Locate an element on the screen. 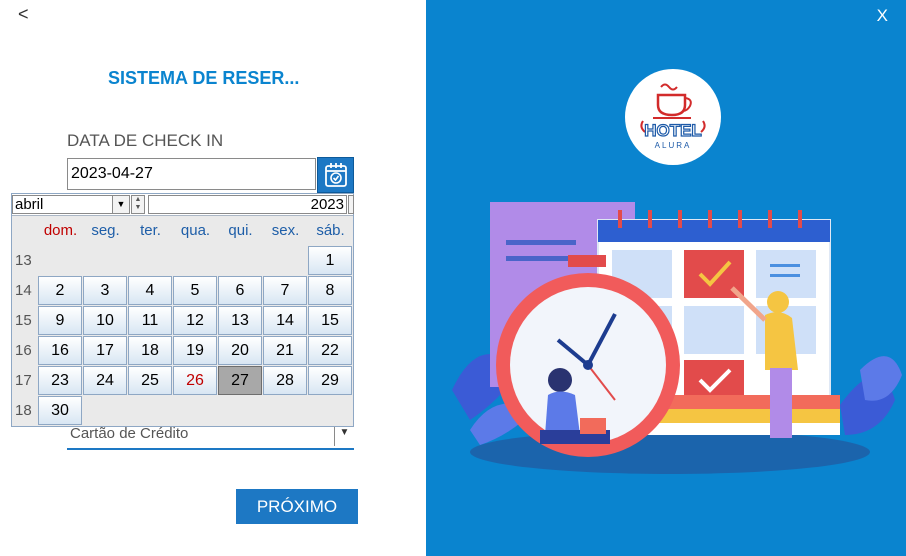 The image size is (906, 556). calendar-day: 6 is located at coordinates (240, 290).